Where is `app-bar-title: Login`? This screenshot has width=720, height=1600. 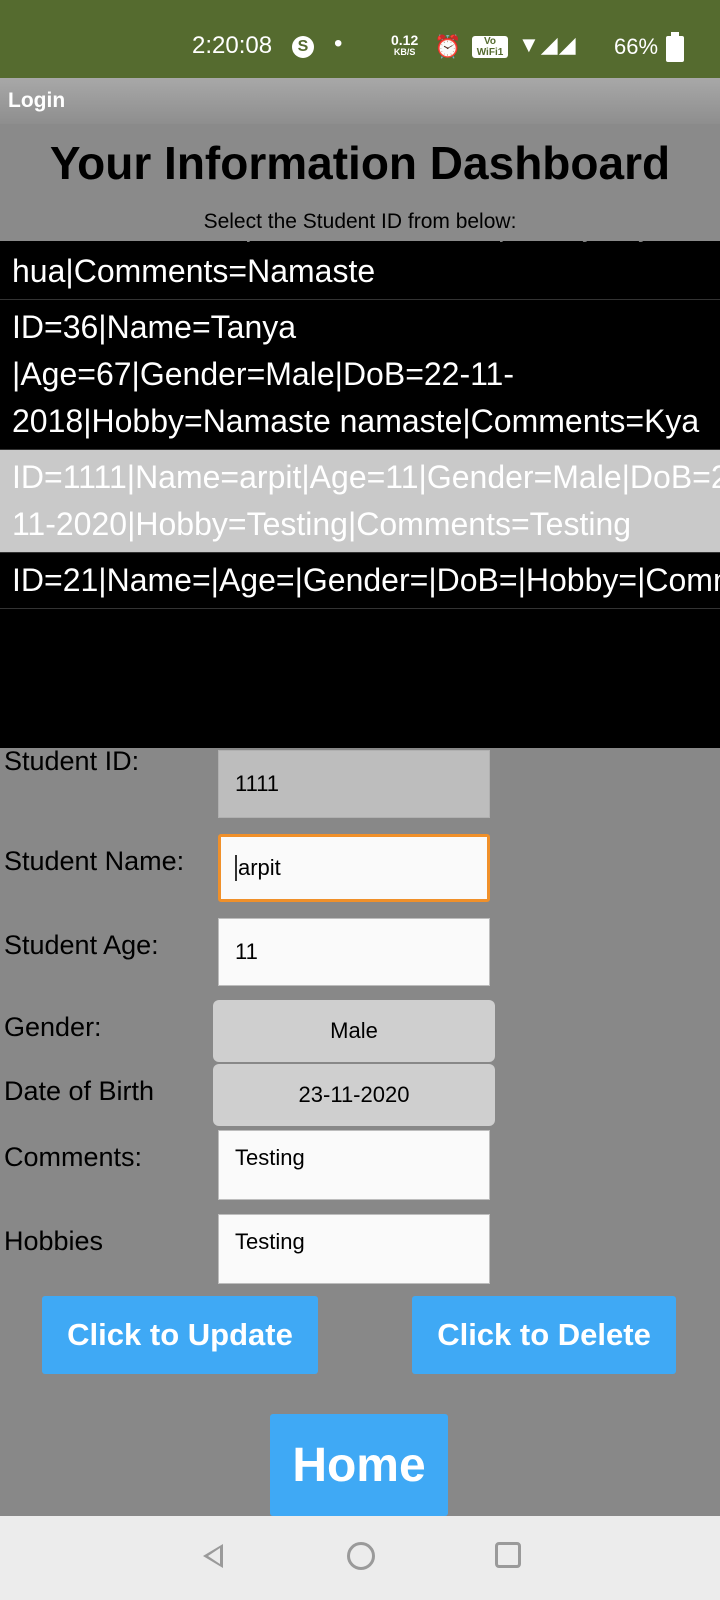 app-bar-title: Login is located at coordinates (37, 100).